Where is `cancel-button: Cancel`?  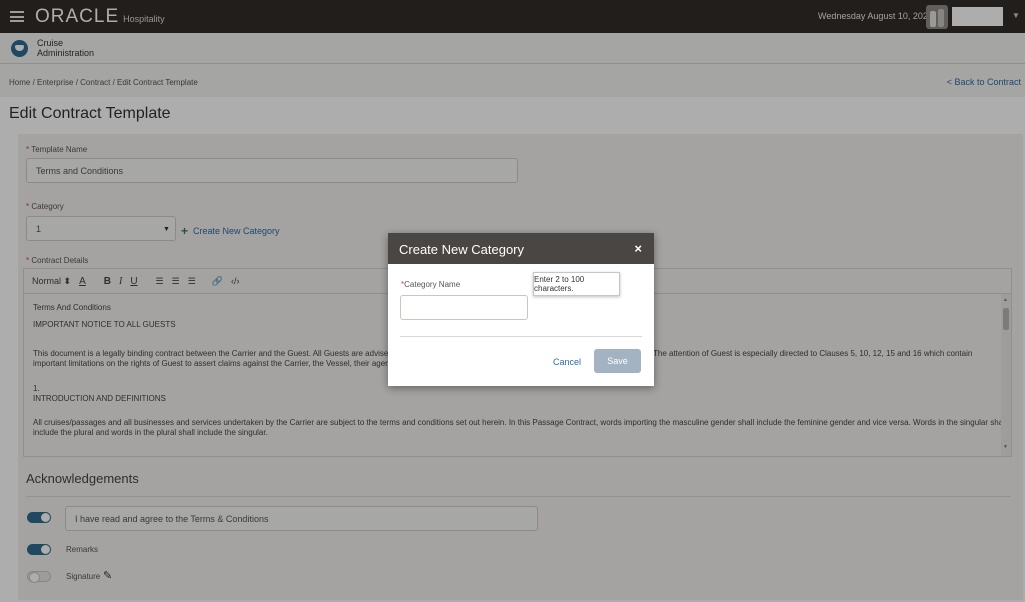 cancel-button: Cancel is located at coordinates (567, 362).